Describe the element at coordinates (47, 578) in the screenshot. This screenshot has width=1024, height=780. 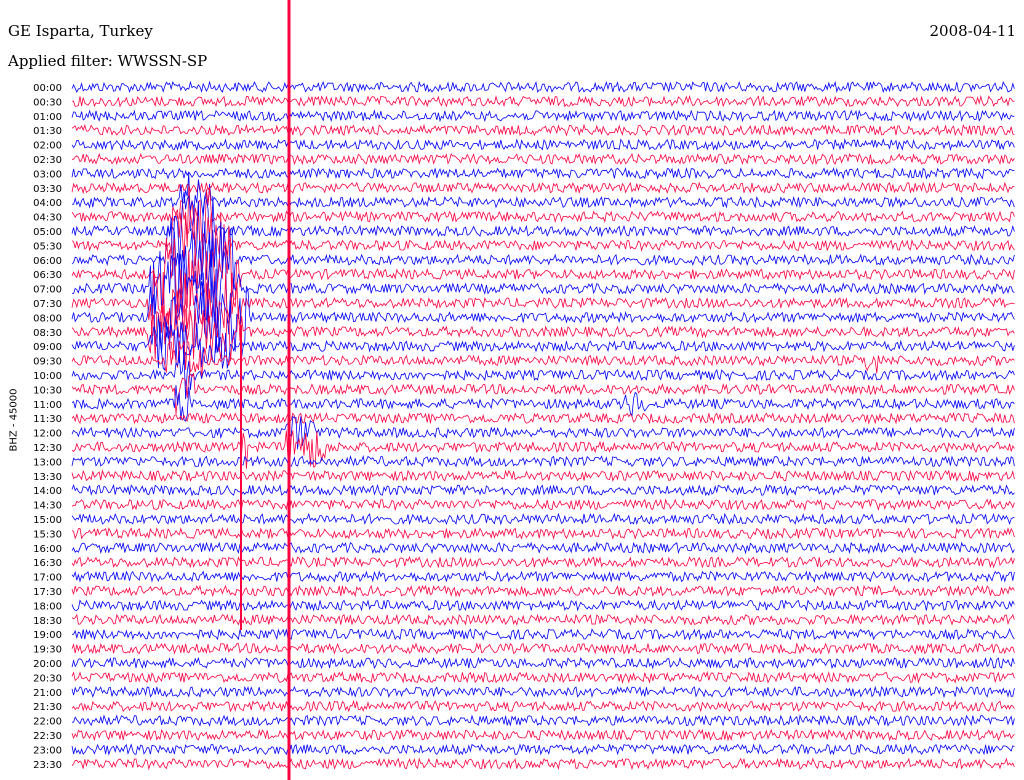
I see `row-label: 17:00` at that location.